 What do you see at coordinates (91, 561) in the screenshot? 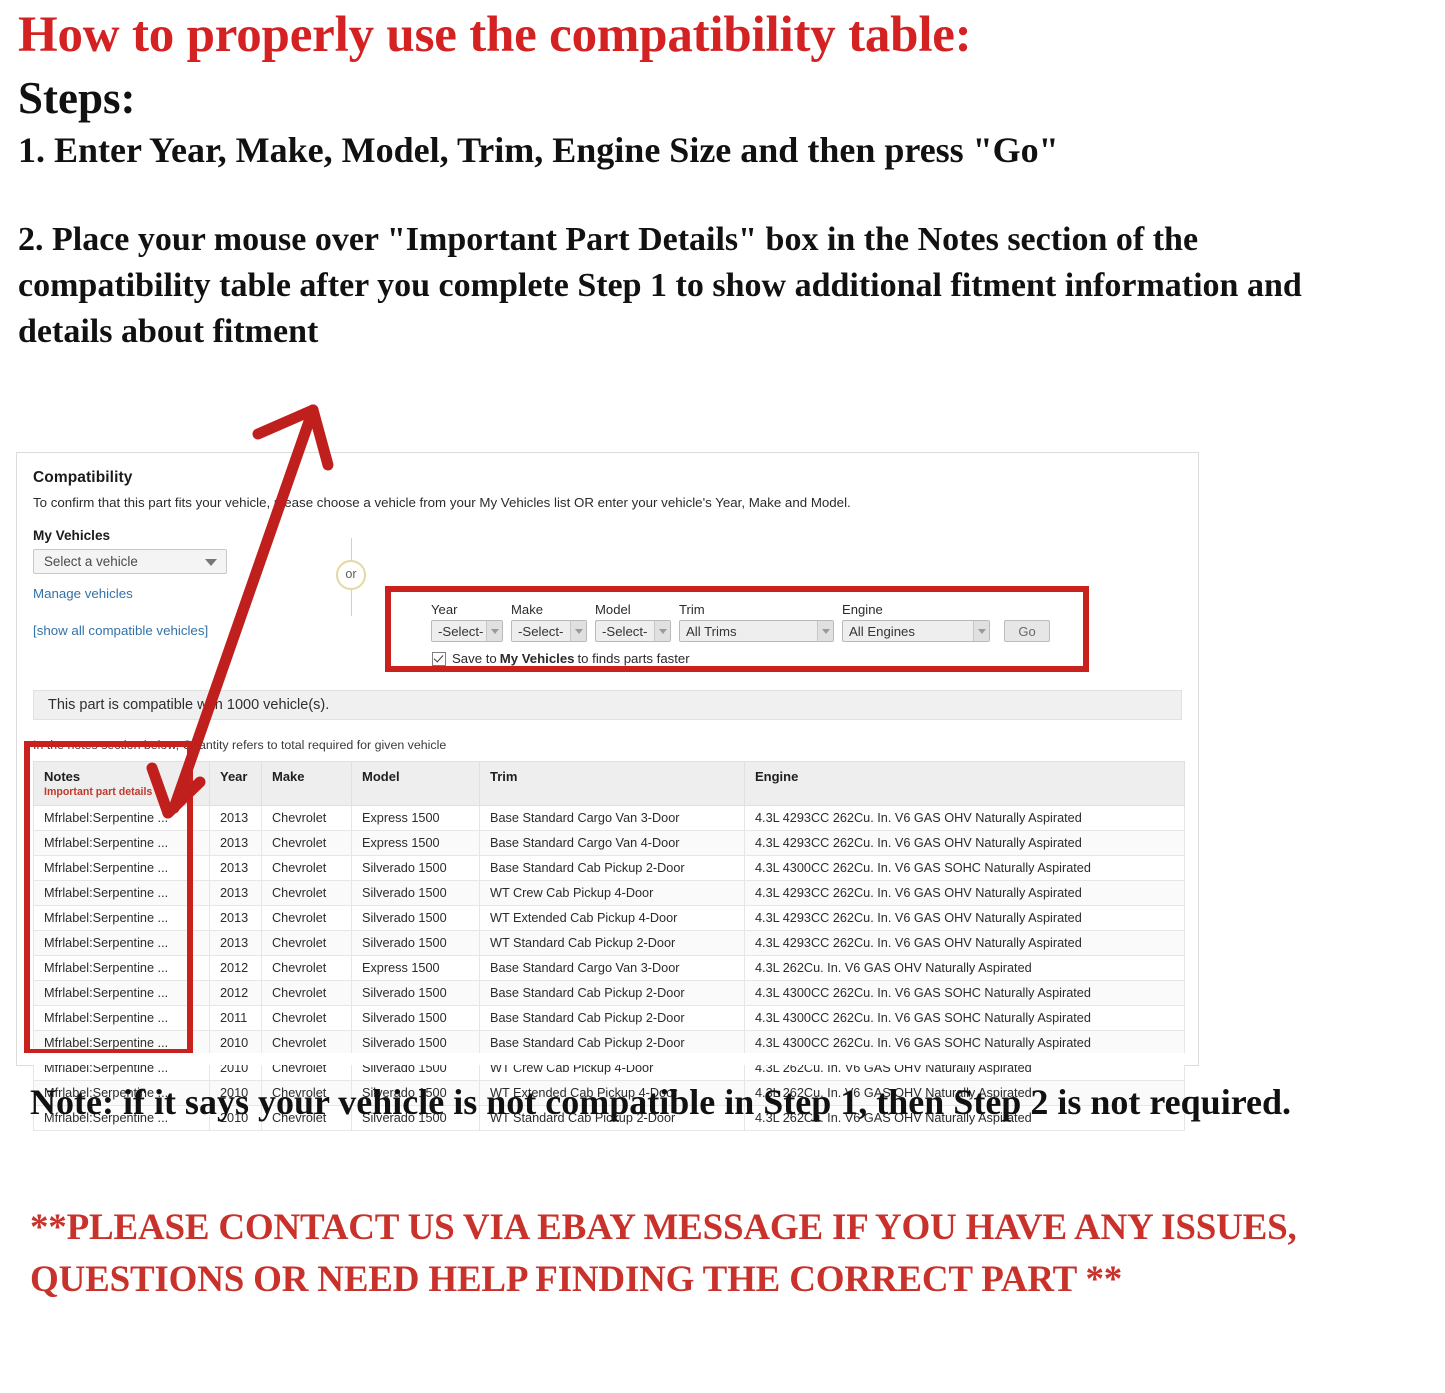
I see `vehicle-select-value: Select a vehicle` at bounding box center [91, 561].